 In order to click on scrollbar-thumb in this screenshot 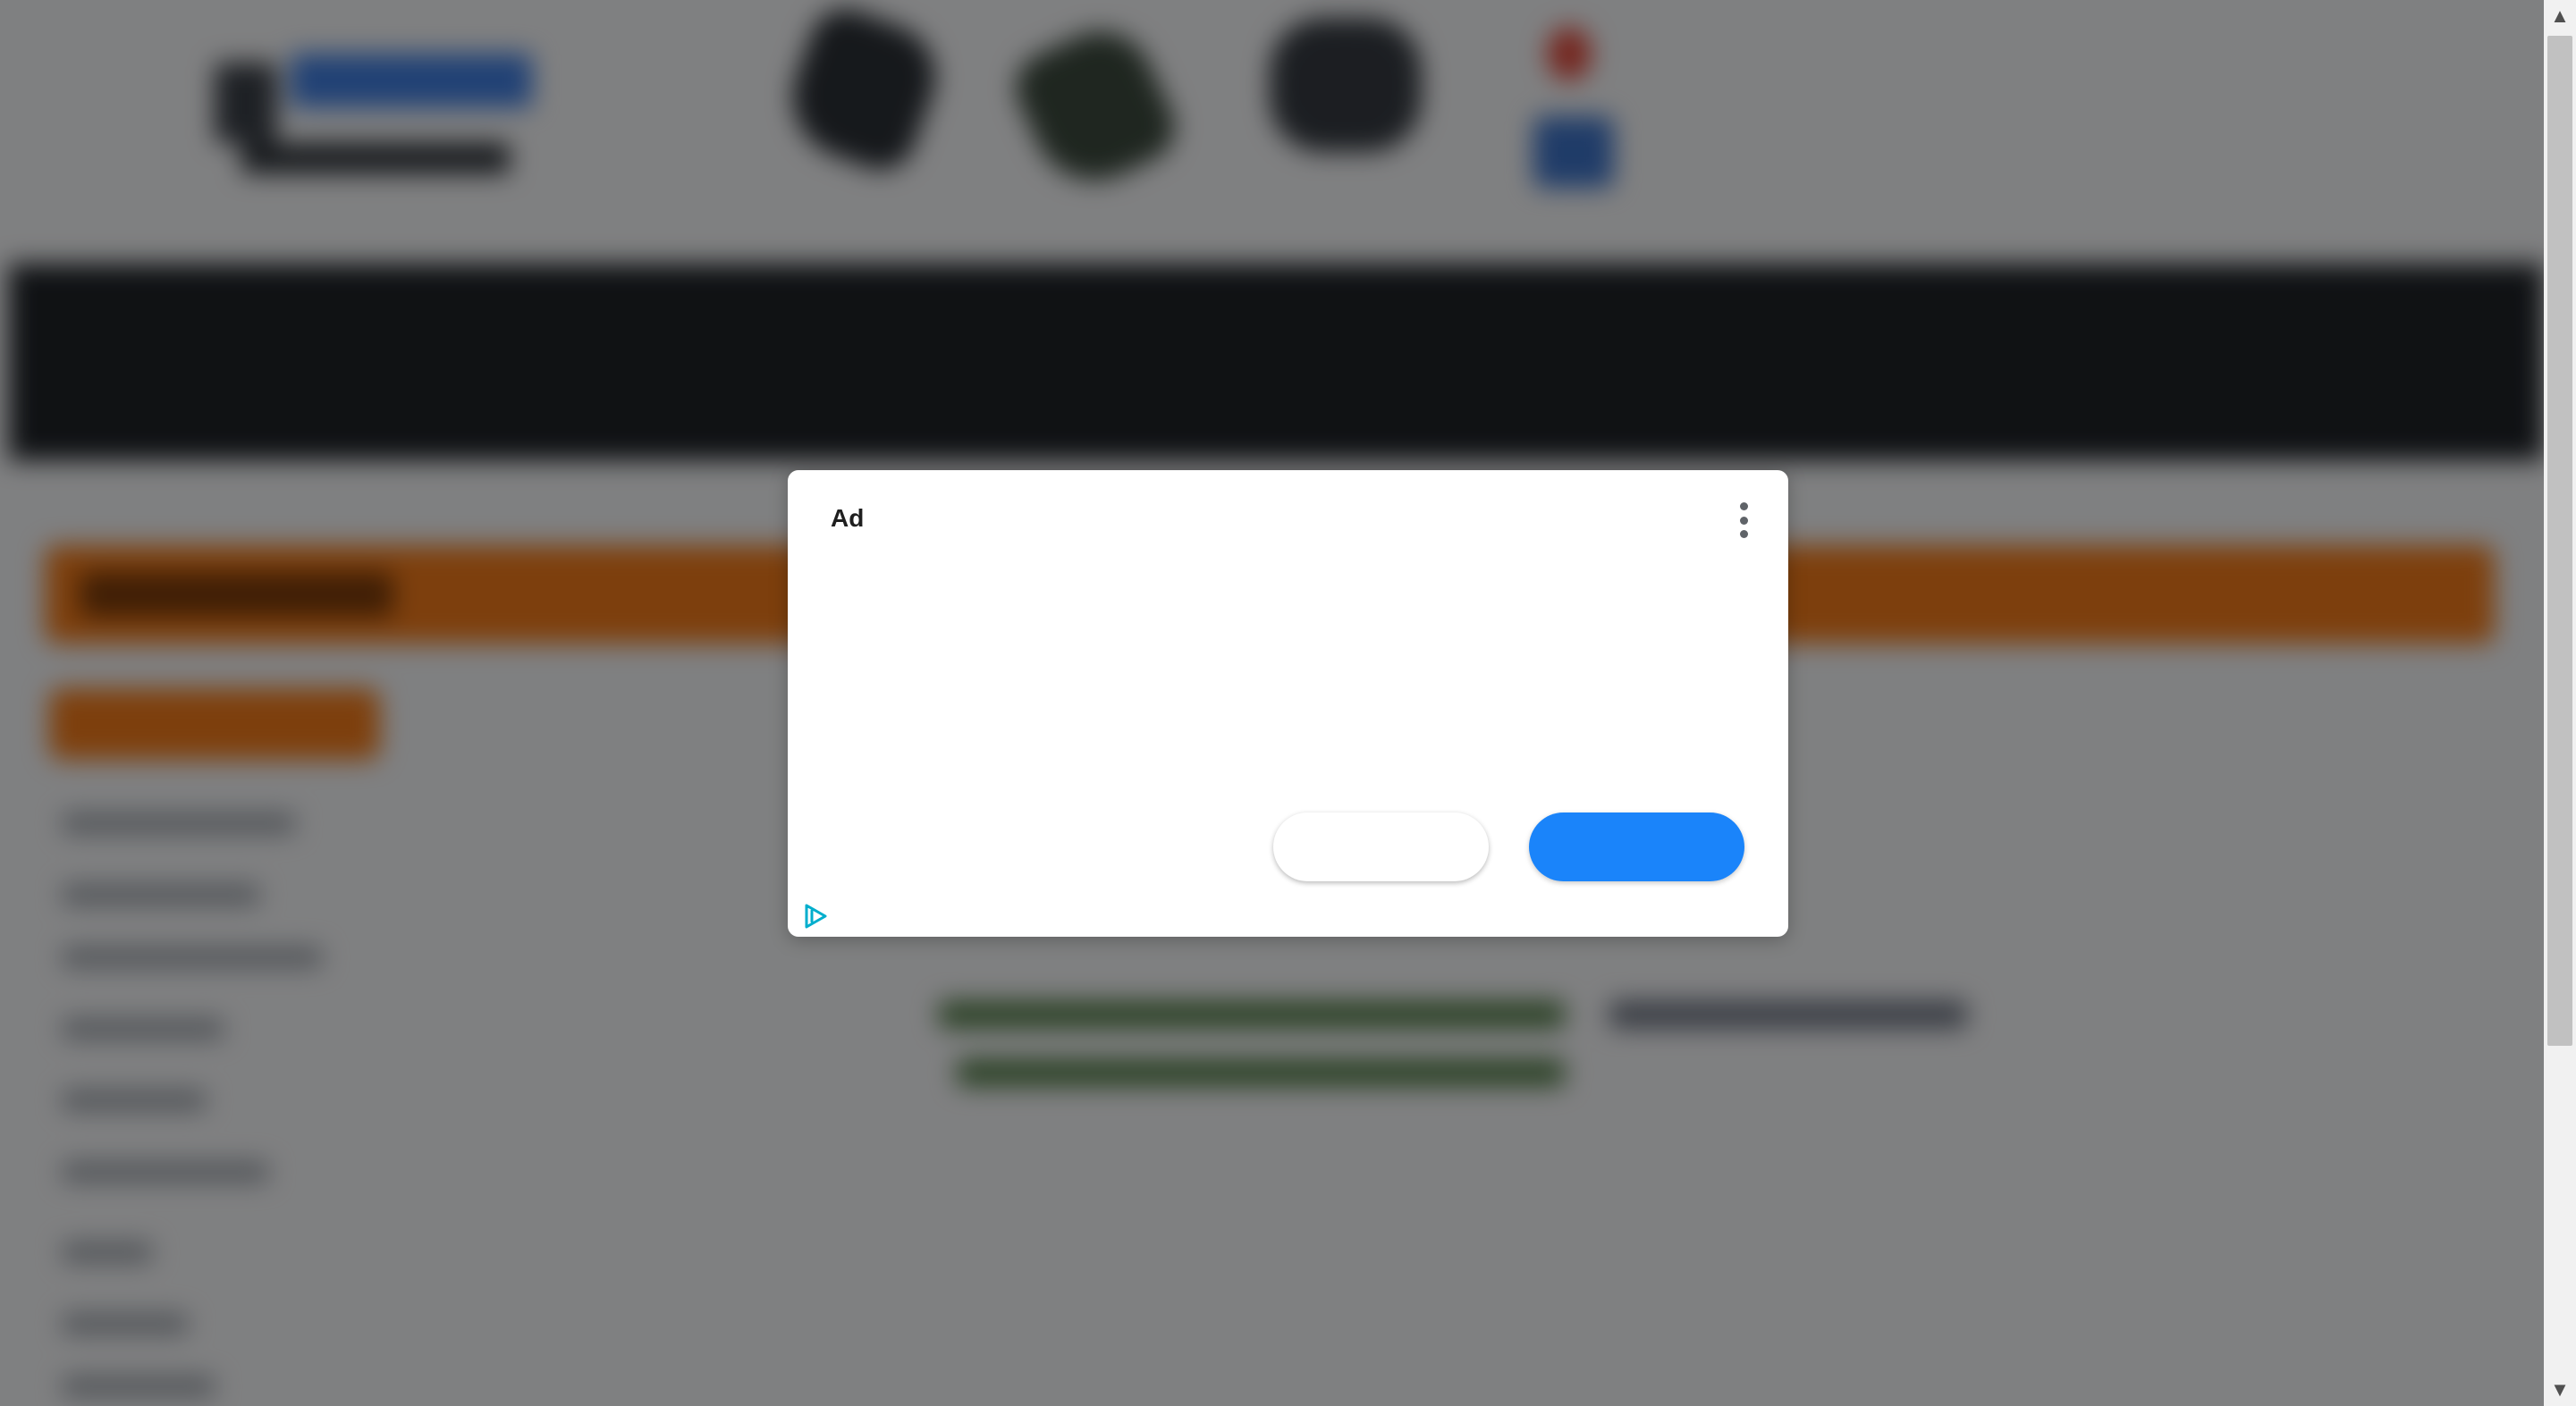, I will do `click(2559, 541)`.